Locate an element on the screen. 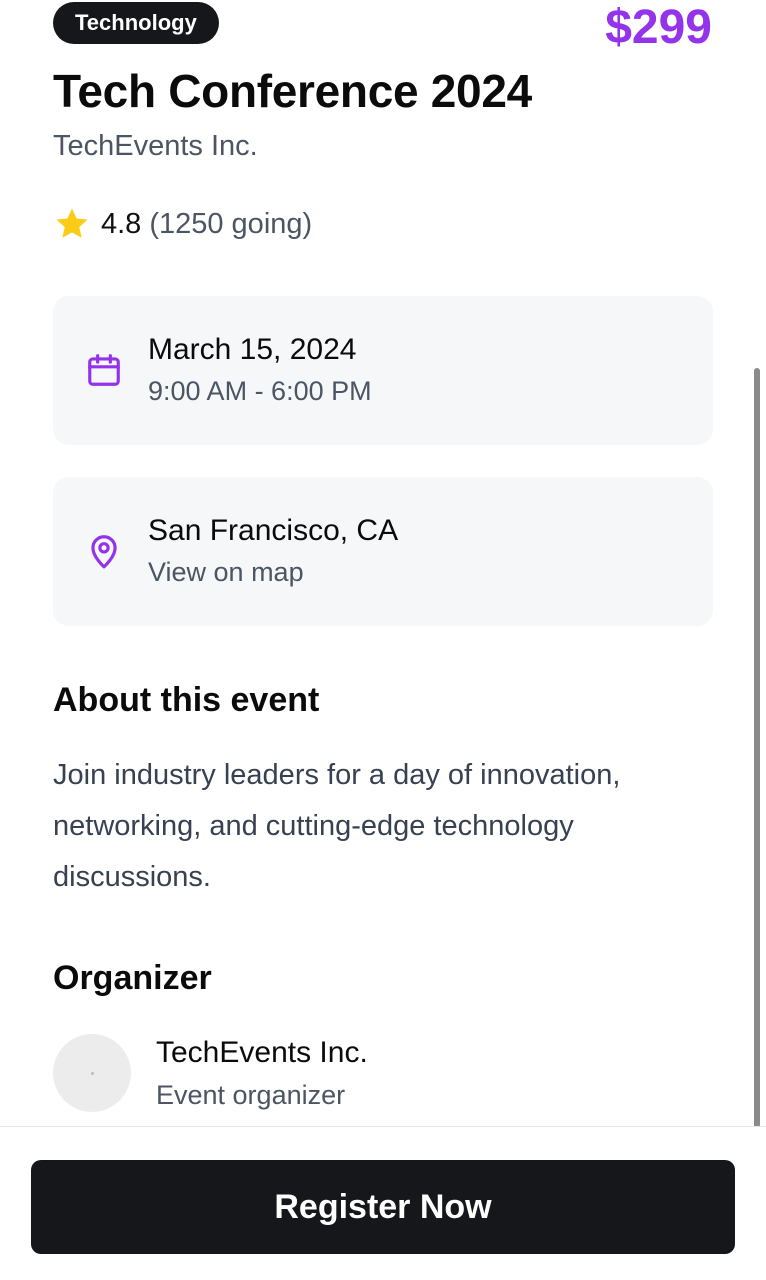 This screenshot has width=766, height=1280. view-on-map-link: View on map is located at coordinates (226, 572).